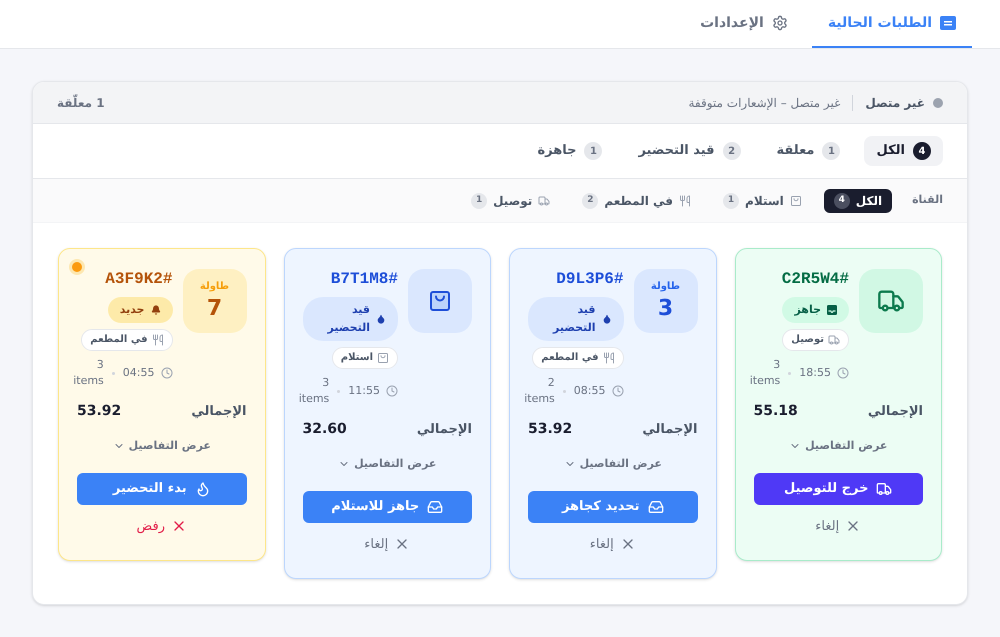 Image resolution: width=1000 pixels, height=637 pixels. Describe the element at coordinates (161, 488) in the screenshot. I see `action-button: بدء التحضير` at that location.